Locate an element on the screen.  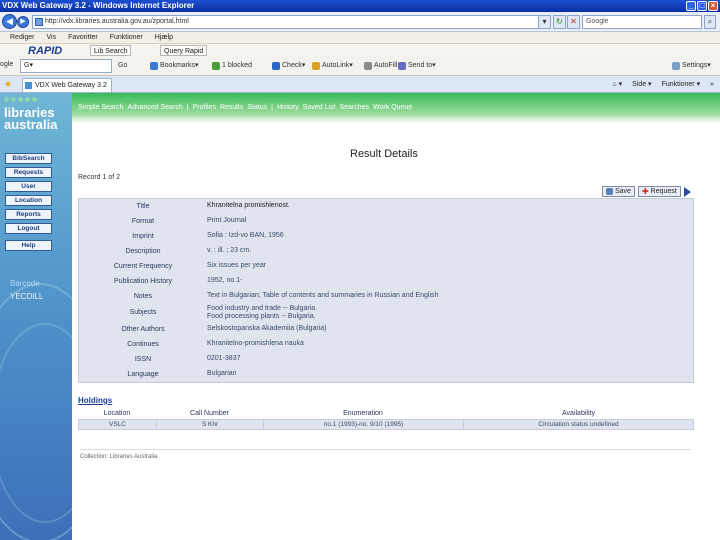
search-icon: ⌕ is located at coordinates (710, 22).